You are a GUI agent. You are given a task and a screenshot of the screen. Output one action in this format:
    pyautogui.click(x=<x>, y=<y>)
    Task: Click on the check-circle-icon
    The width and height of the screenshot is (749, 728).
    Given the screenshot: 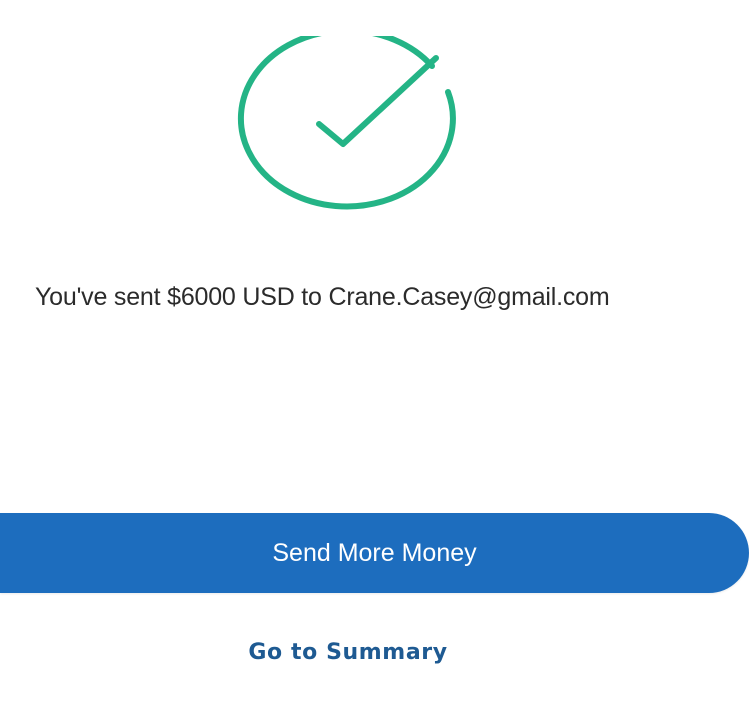 What is the action you would take?
    pyautogui.click(x=346, y=123)
    